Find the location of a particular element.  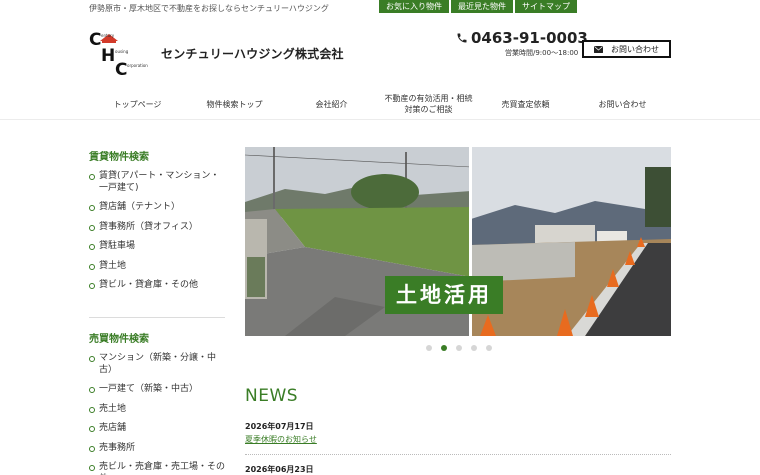

sidebar-divider is located at coordinates (157, 317).